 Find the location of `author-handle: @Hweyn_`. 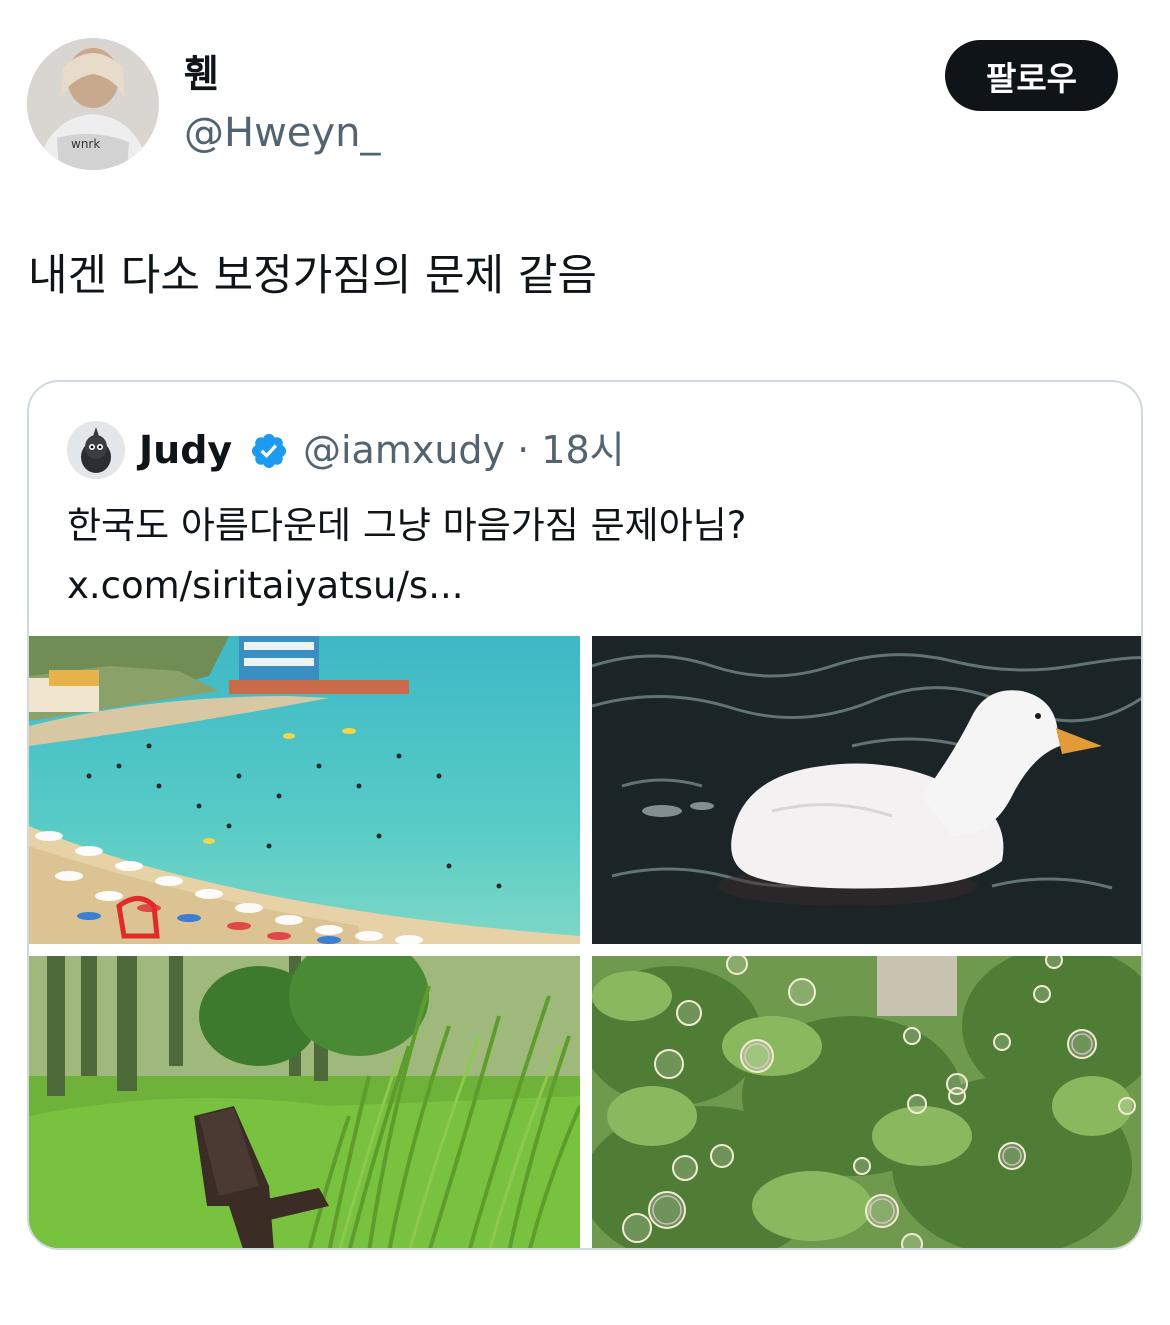

author-handle: @Hweyn_ is located at coordinates (282, 133).